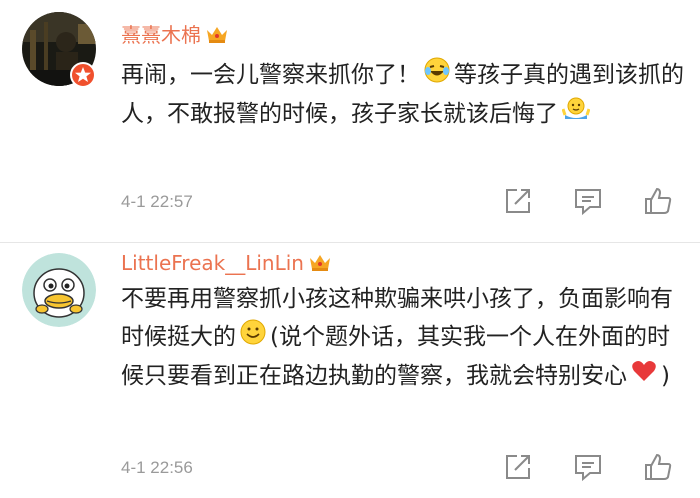  What do you see at coordinates (644, 376) in the screenshot?
I see `red-heart-emoji-icon` at bounding box center [644, 376].